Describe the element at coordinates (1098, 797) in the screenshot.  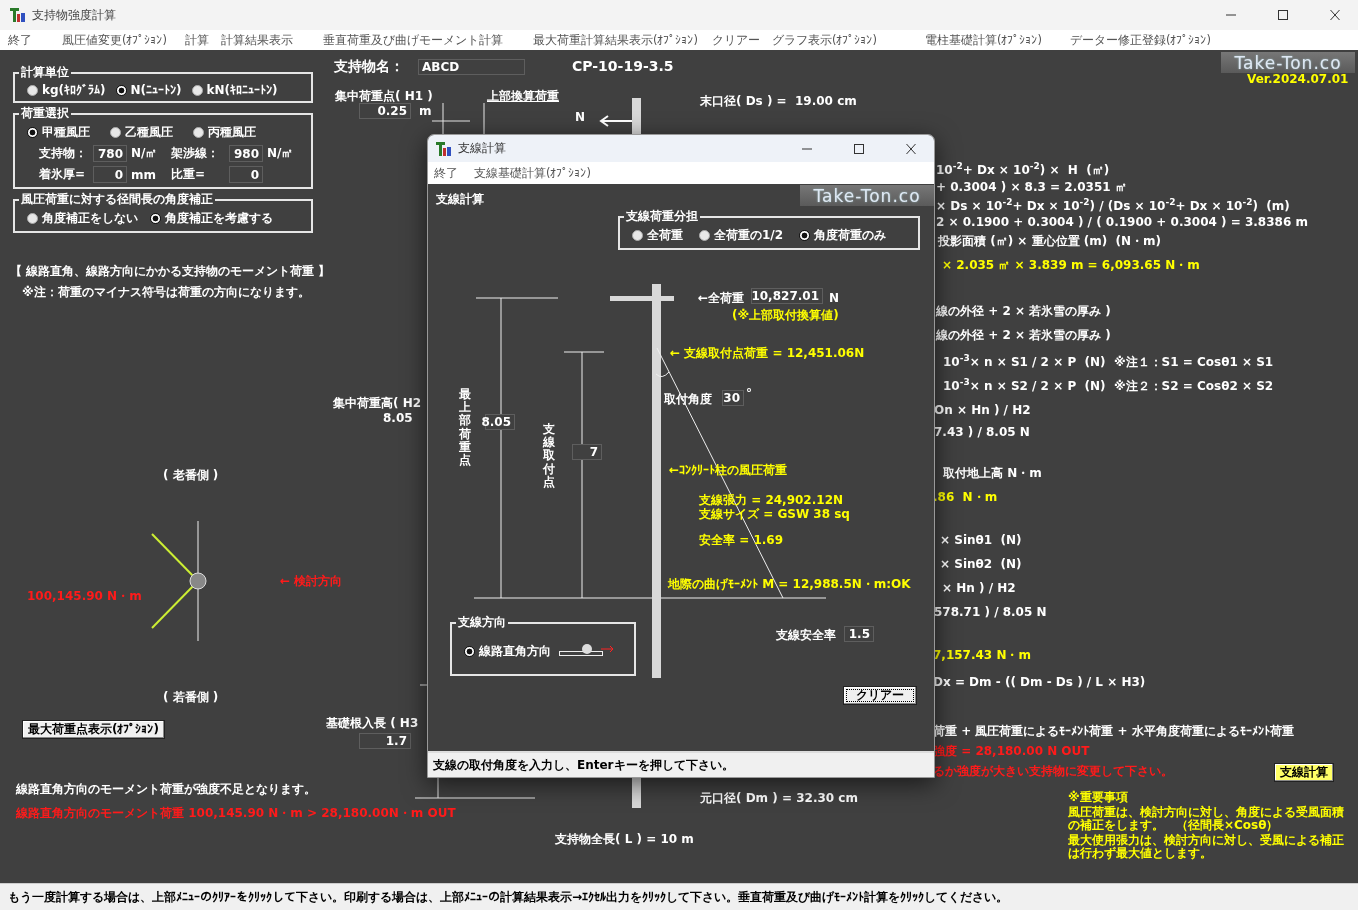
I see `note-text: ※重要事項` at that location.